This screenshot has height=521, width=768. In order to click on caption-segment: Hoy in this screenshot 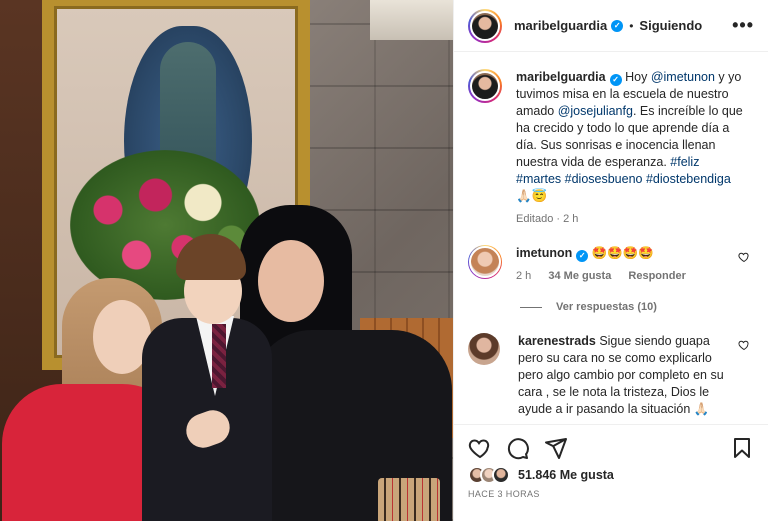, I will do `click(638, 77)`.